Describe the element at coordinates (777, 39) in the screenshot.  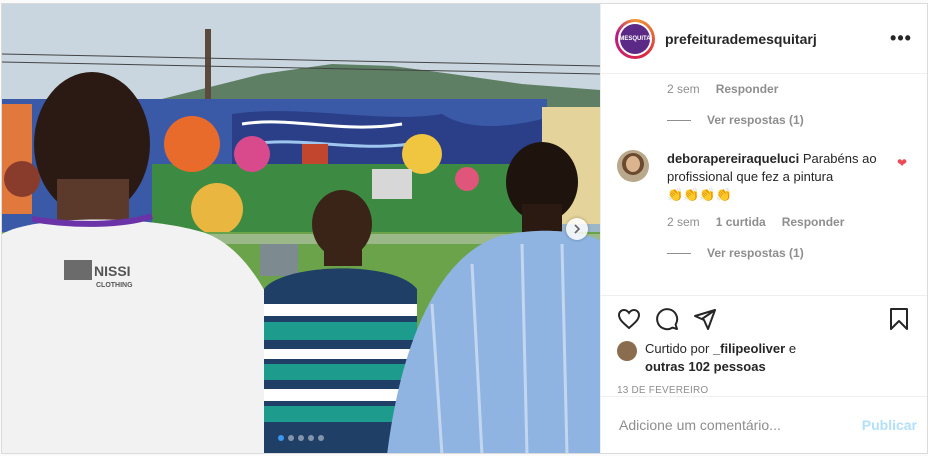
I see `author-username: prefeiturademesquitarj` at that location.